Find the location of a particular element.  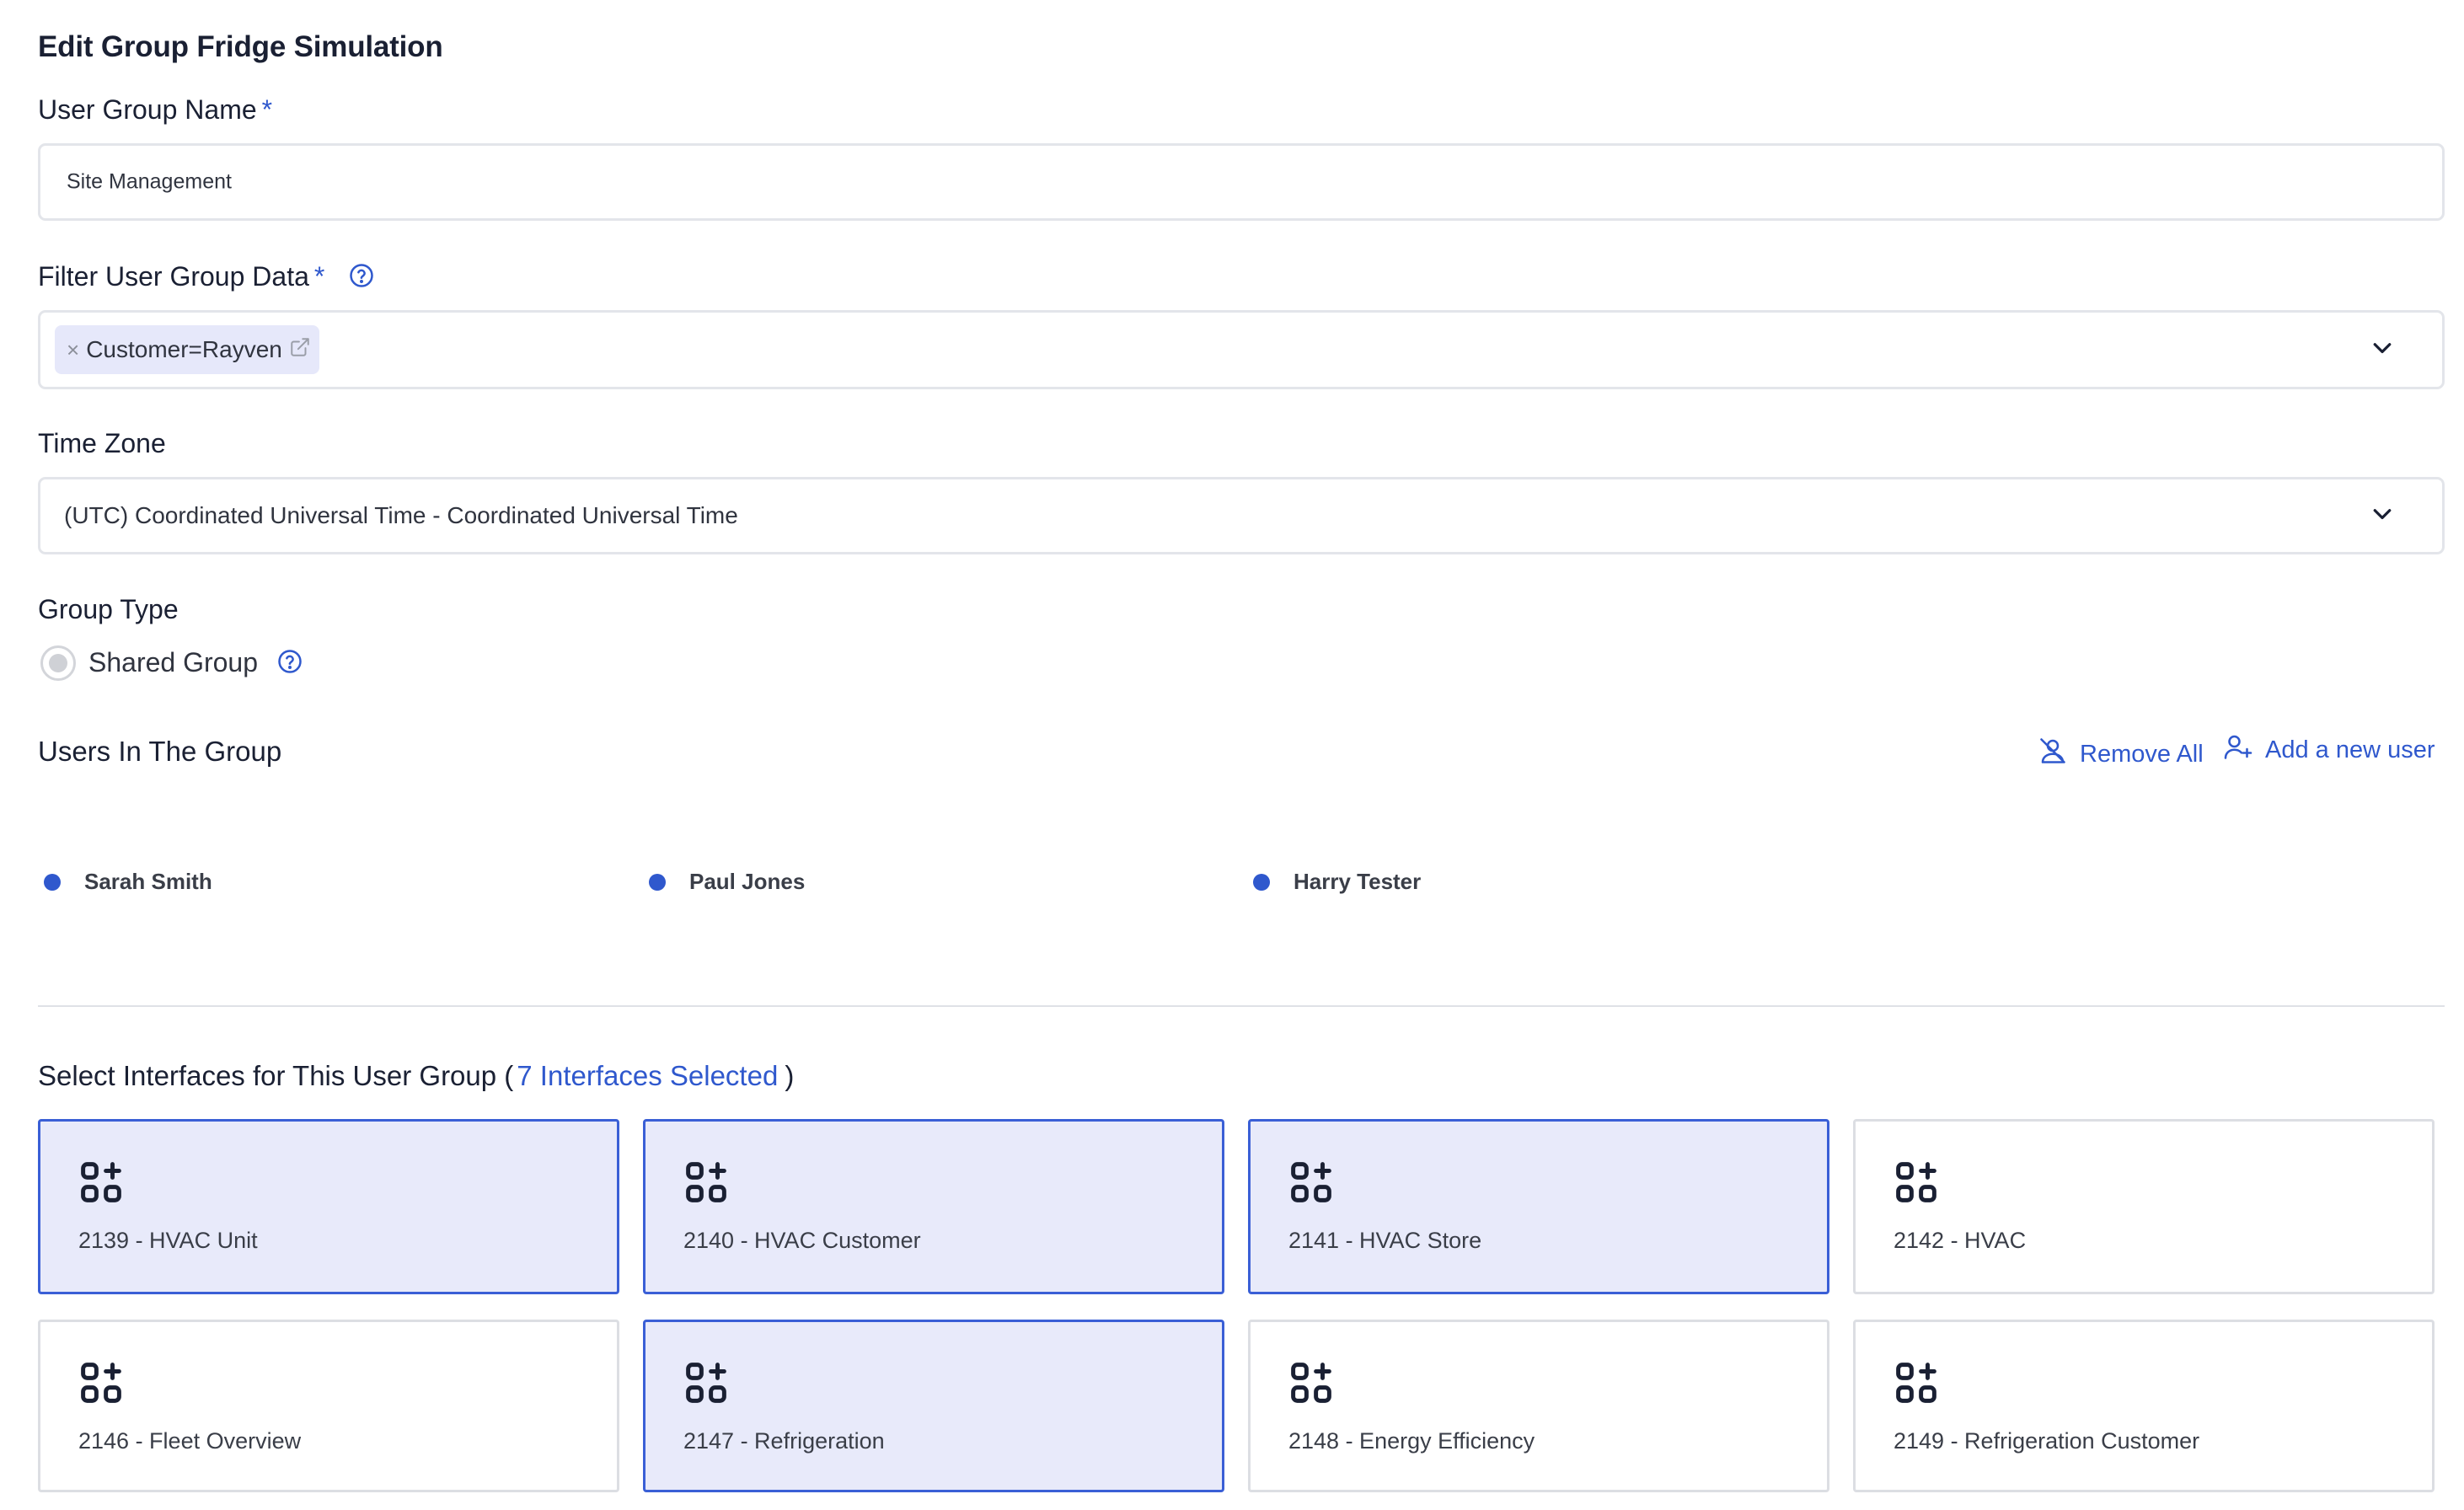

interface-card-label: 2141 - HVAC Store is located at coordinates (1385, 1241).